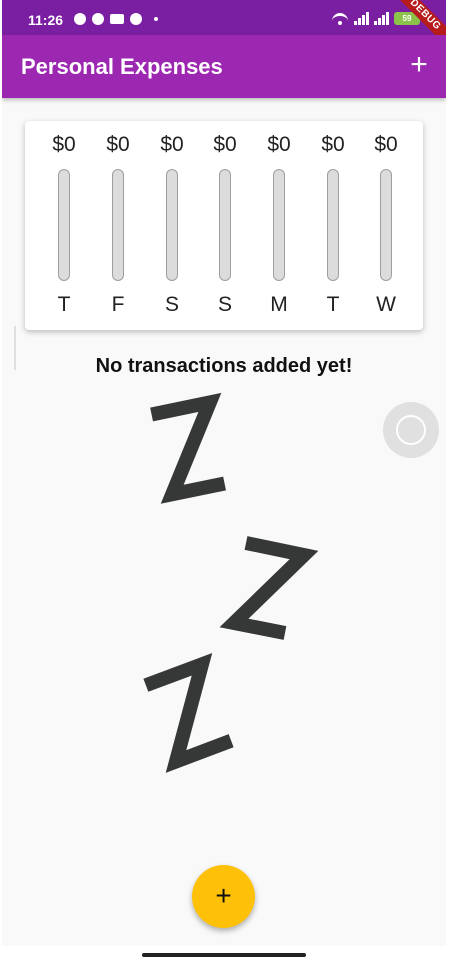  What do you see at coordinates (224, 29) in the screenshot?
I see `status-bar: 11:26 59 DEBUG` at bounding box center [224, 29].